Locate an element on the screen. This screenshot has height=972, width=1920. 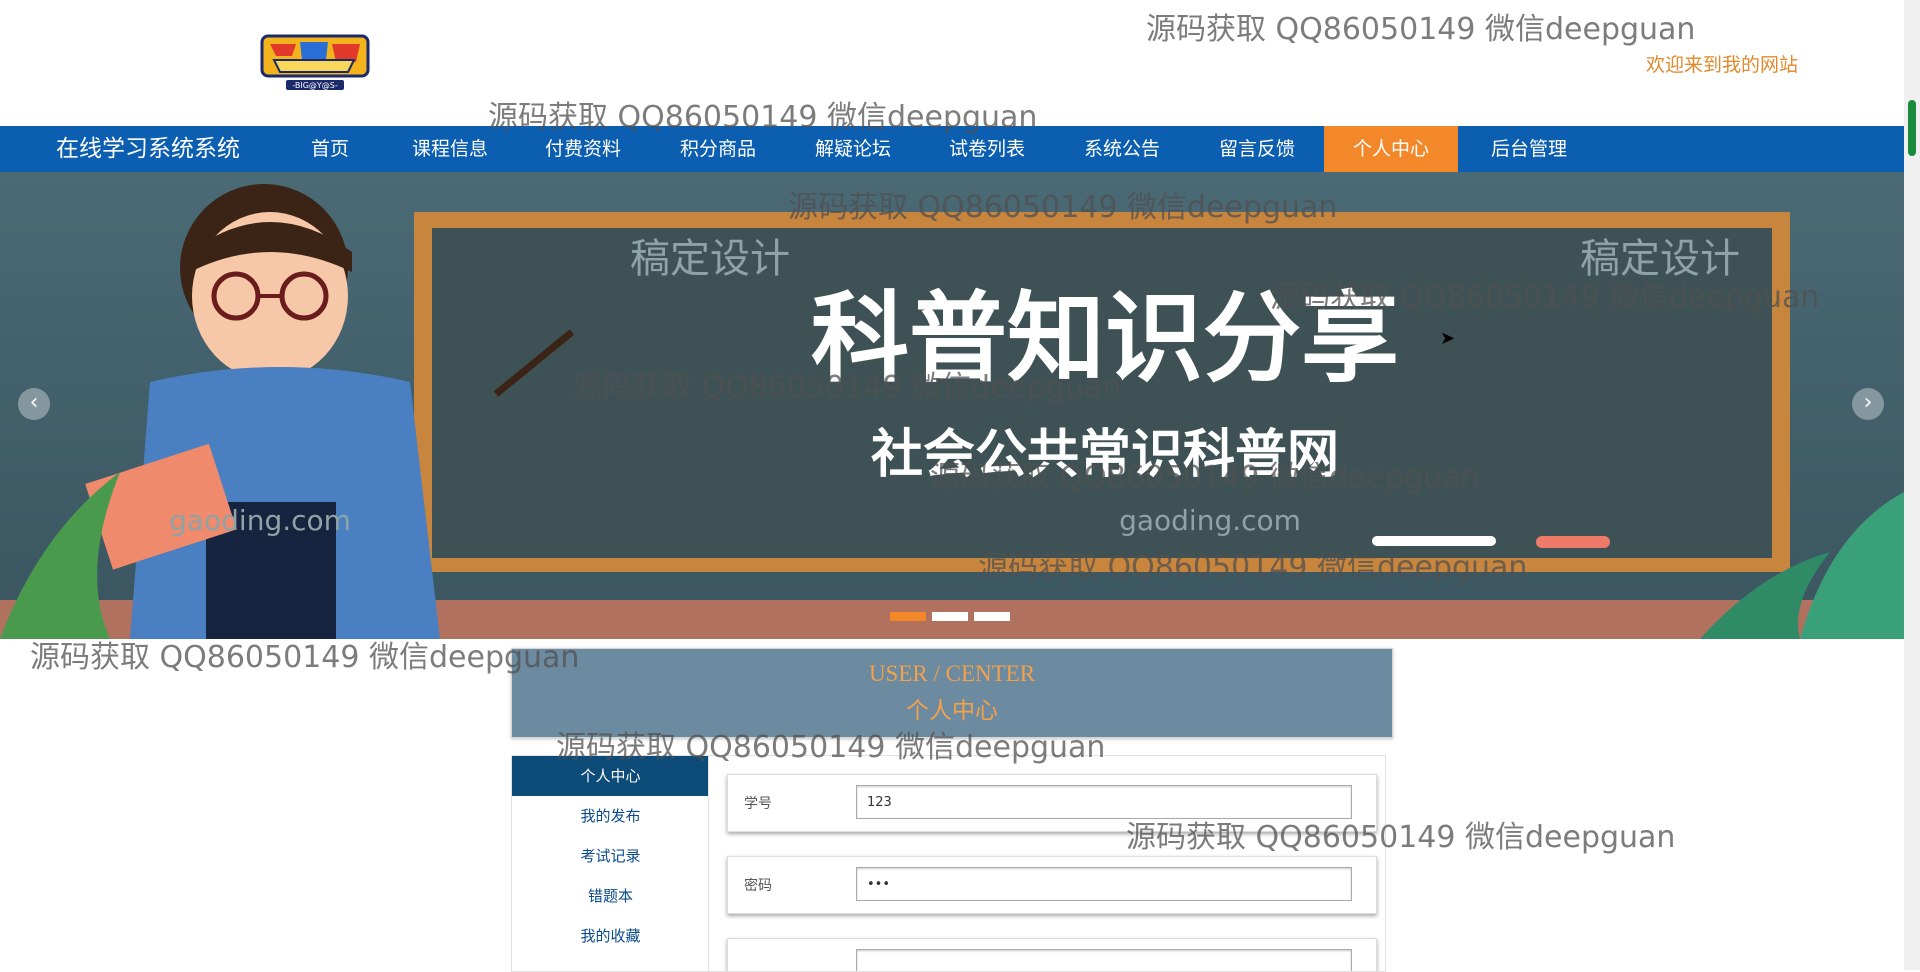
form-row-password: 密码 ••• is located at coordinates (1052, 885).